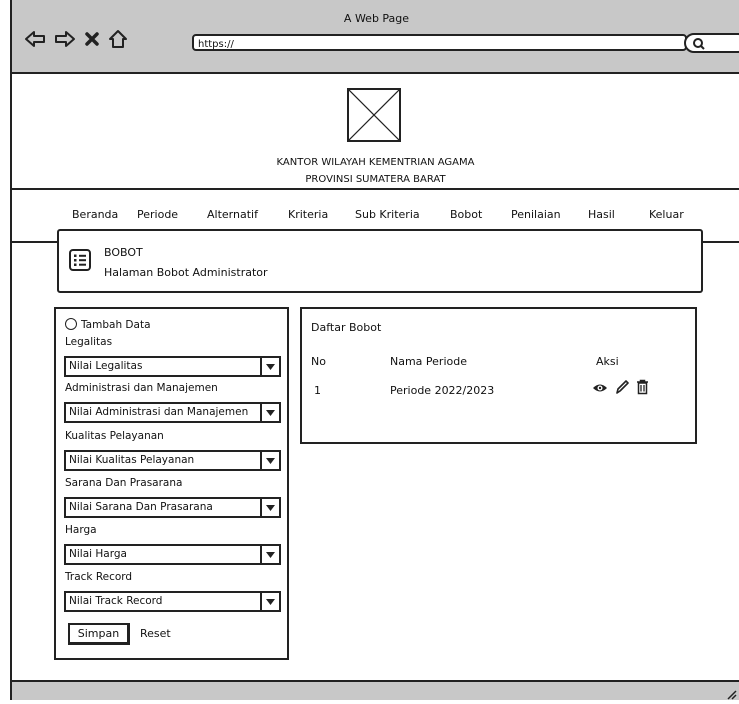 This screenshot has height=704, width=739. I want to click on menu-item-kriteria: Kriteria, so click(308, 214).